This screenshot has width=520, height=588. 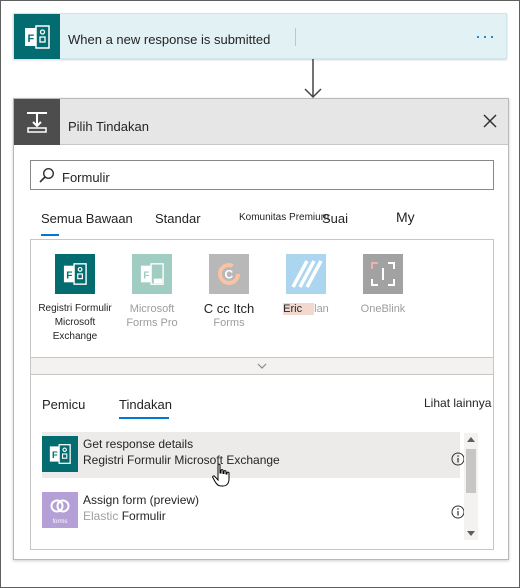 What do you see at coordinates (50, 235) in the screenshot?
I see `active-tab-indicator` at bounding box center [50, 235].